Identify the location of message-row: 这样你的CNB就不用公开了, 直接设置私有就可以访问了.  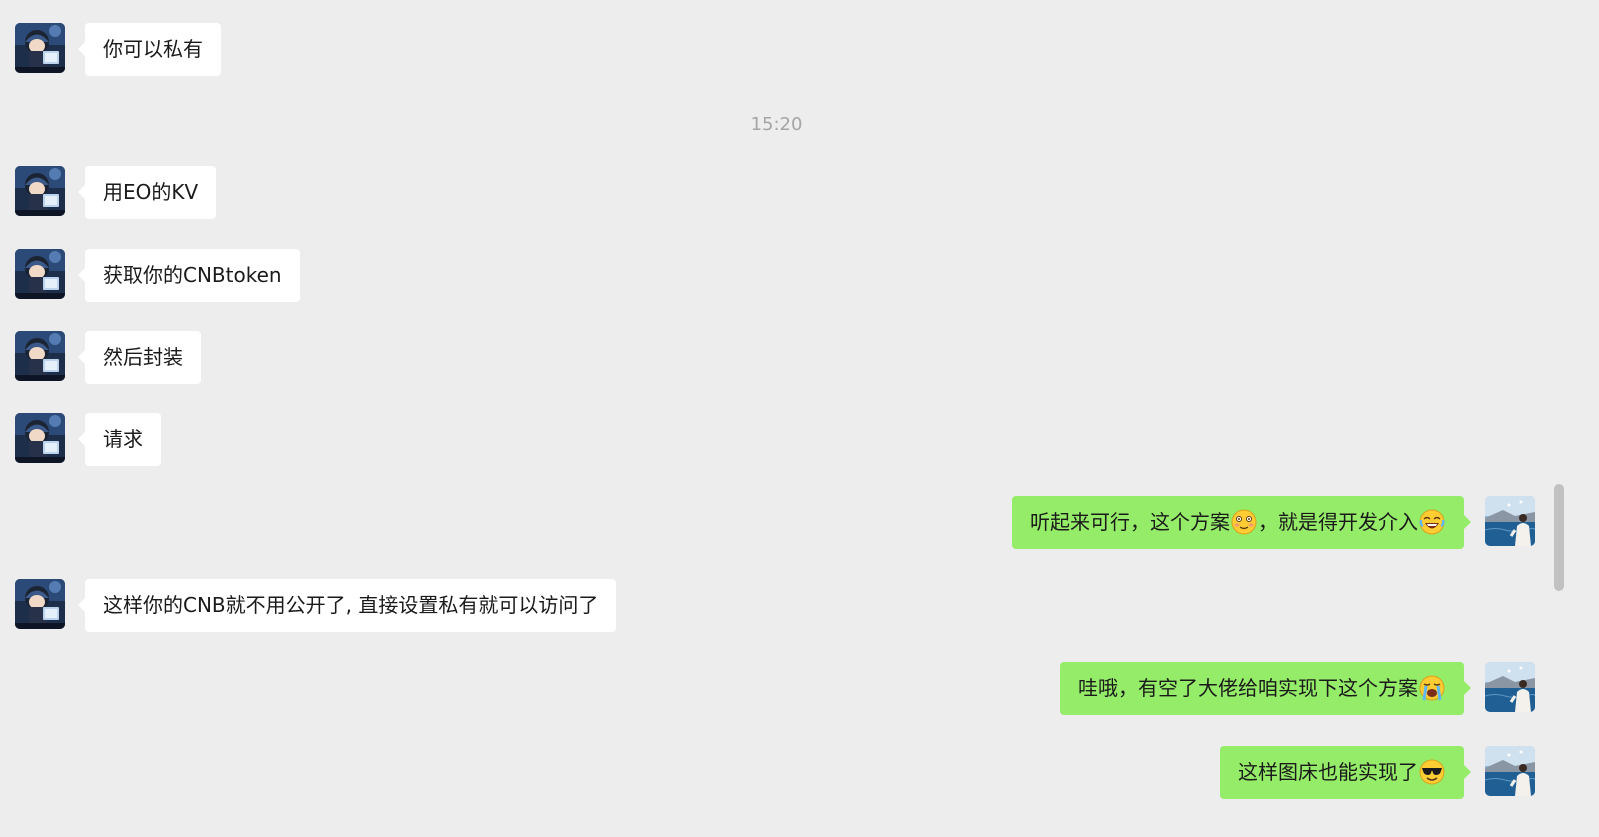
(799, 607).